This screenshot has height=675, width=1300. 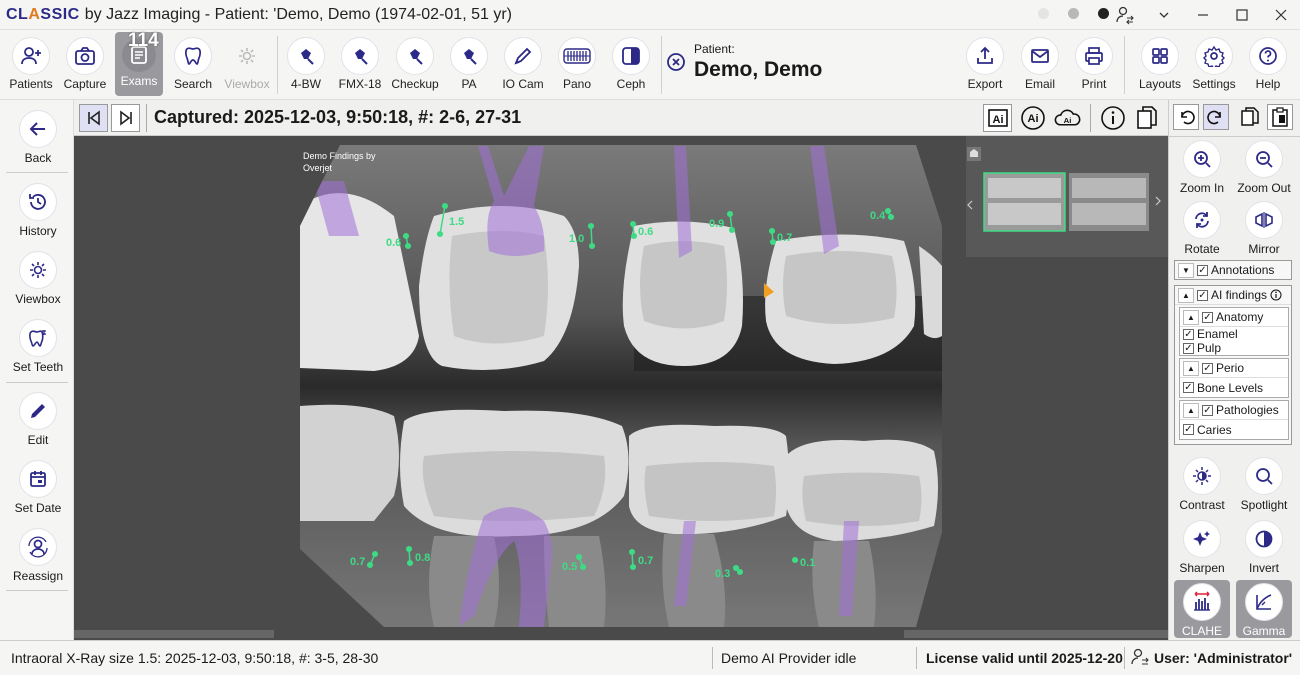 What do you see at coordinates (1043, 13) in the screenshot?
I see `theme-dot-light` at bounding box center [1043, 13].